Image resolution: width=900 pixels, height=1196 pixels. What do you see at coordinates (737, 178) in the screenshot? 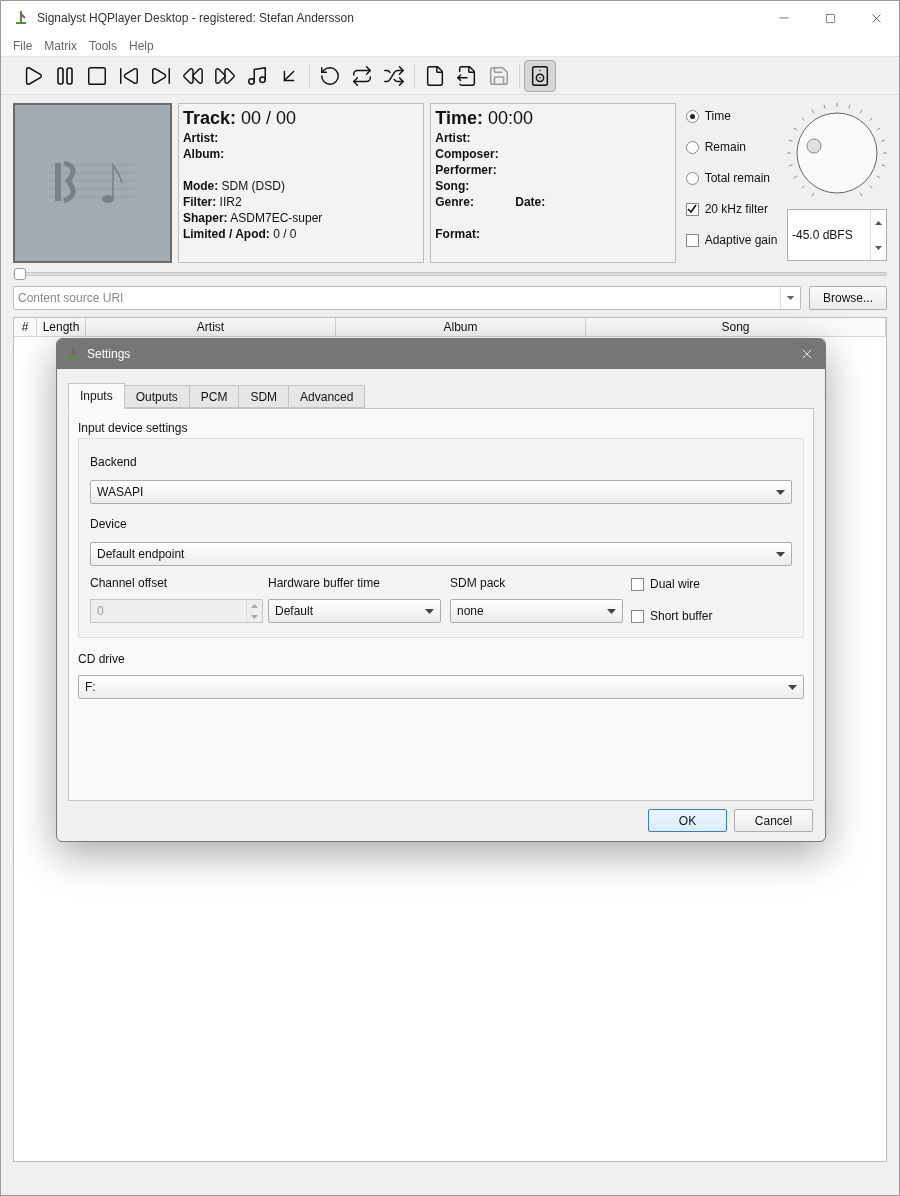
I see `radio-label: Total remain` at bounding box center [737, 178].